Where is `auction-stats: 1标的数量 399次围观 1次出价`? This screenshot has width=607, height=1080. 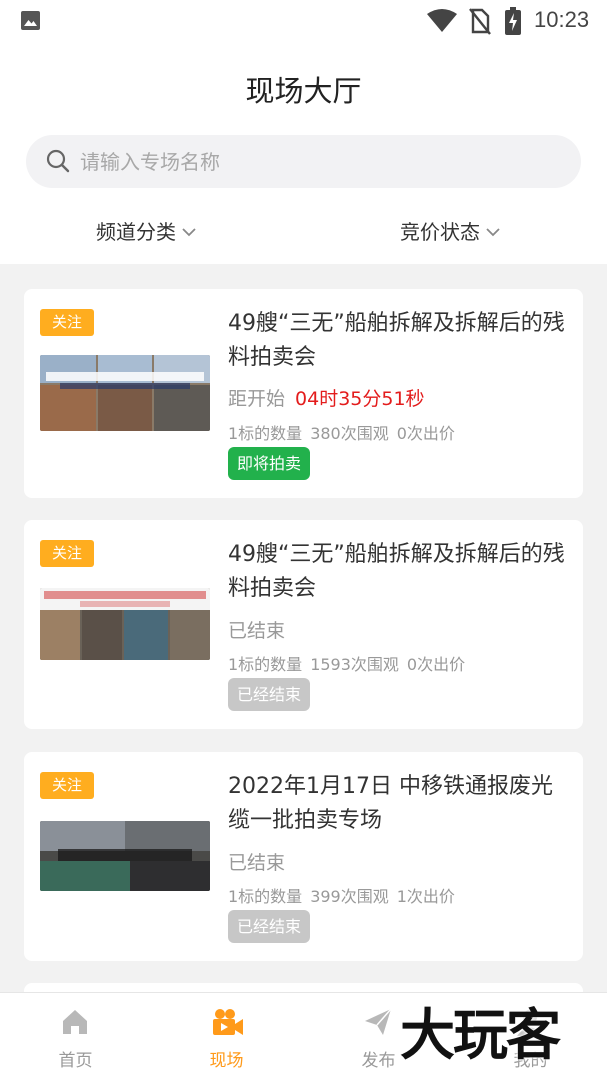
auction-stats: 1标的数量 399次围观 1次出价 is located at coordinates (345, 895).